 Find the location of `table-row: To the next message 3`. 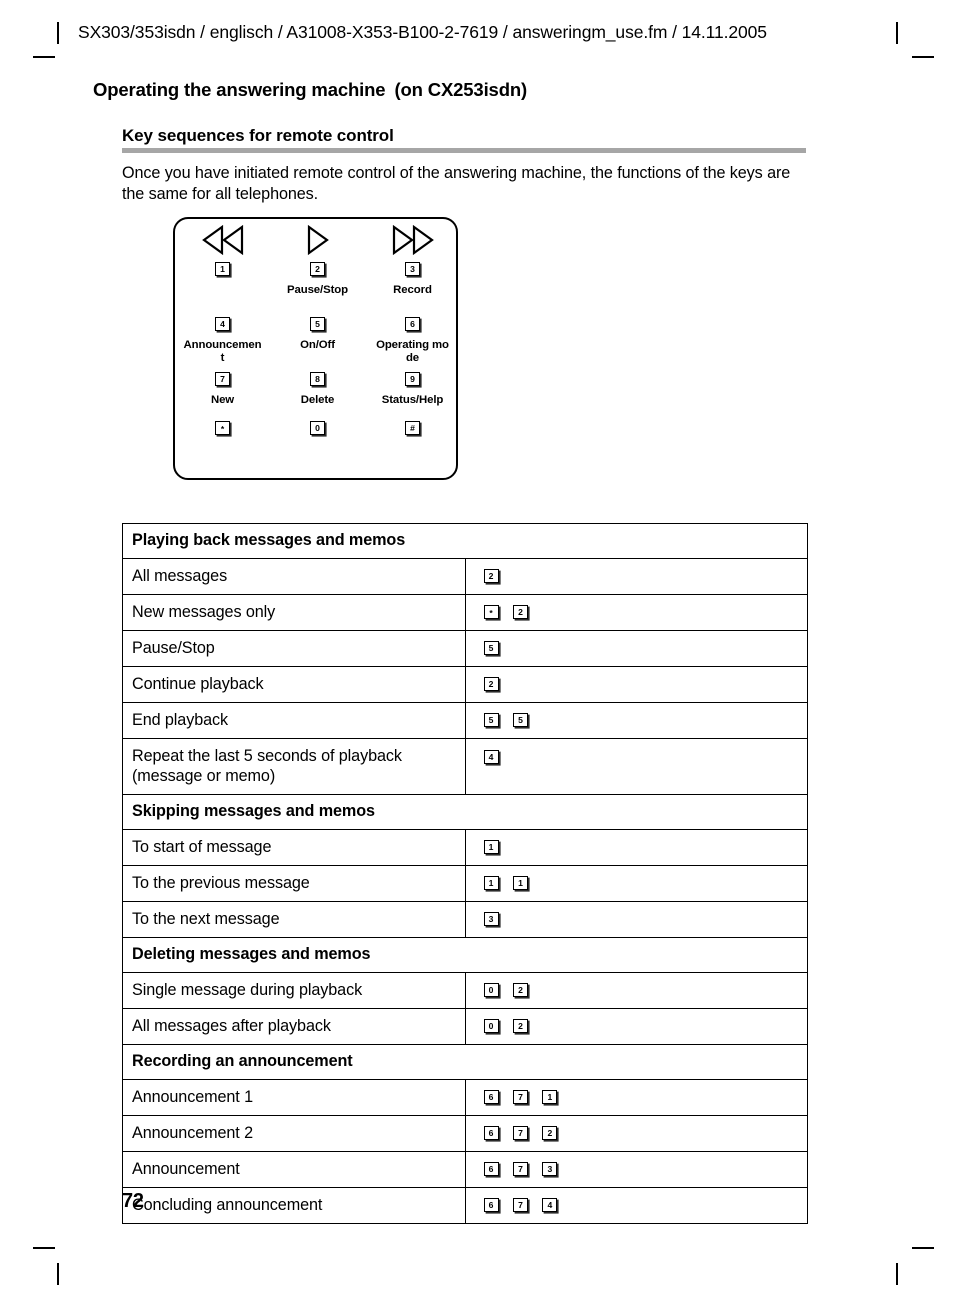

table-row: To the next message 3 is located at coordinates (465, 919).